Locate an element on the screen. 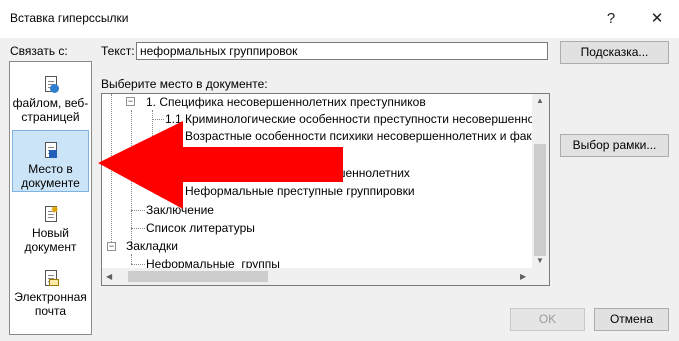  horizontal-scroll-thumb is located at coordinates (198, 276).